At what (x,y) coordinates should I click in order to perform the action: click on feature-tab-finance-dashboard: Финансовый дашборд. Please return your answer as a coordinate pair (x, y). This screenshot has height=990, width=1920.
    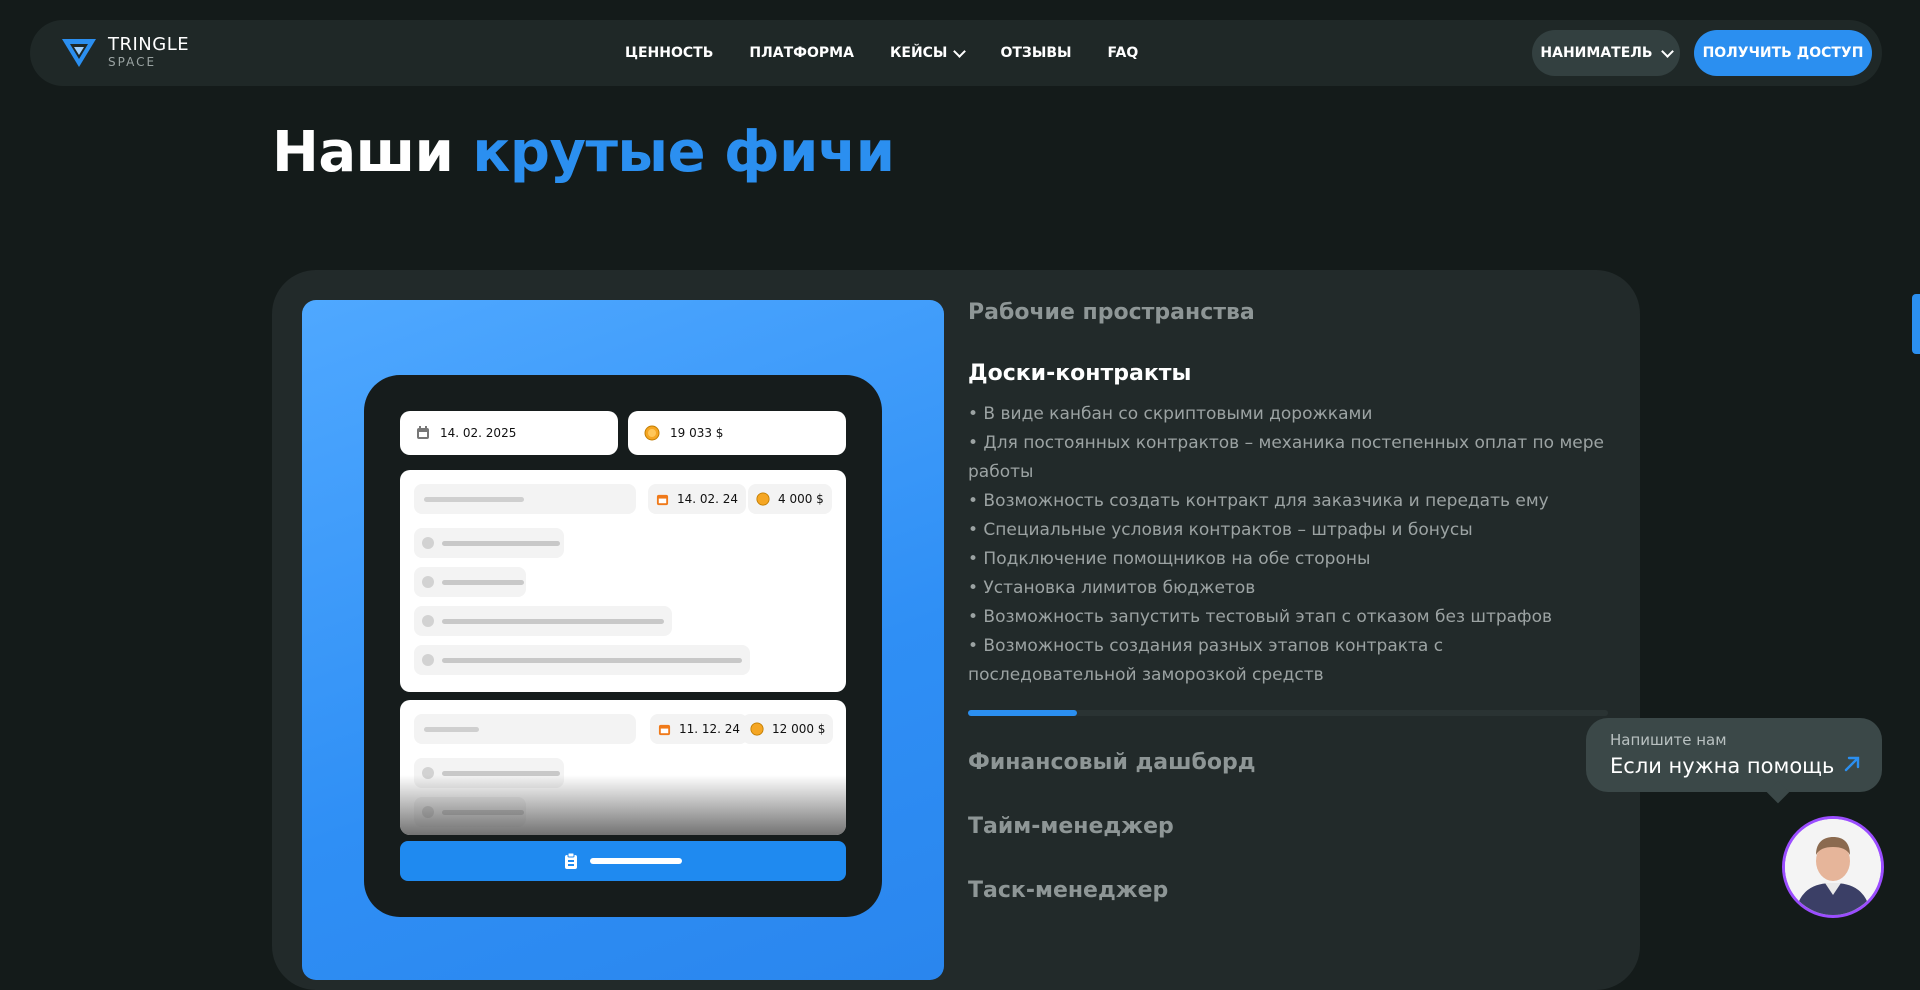
    Looking at the image, I should click on (1112, 762).